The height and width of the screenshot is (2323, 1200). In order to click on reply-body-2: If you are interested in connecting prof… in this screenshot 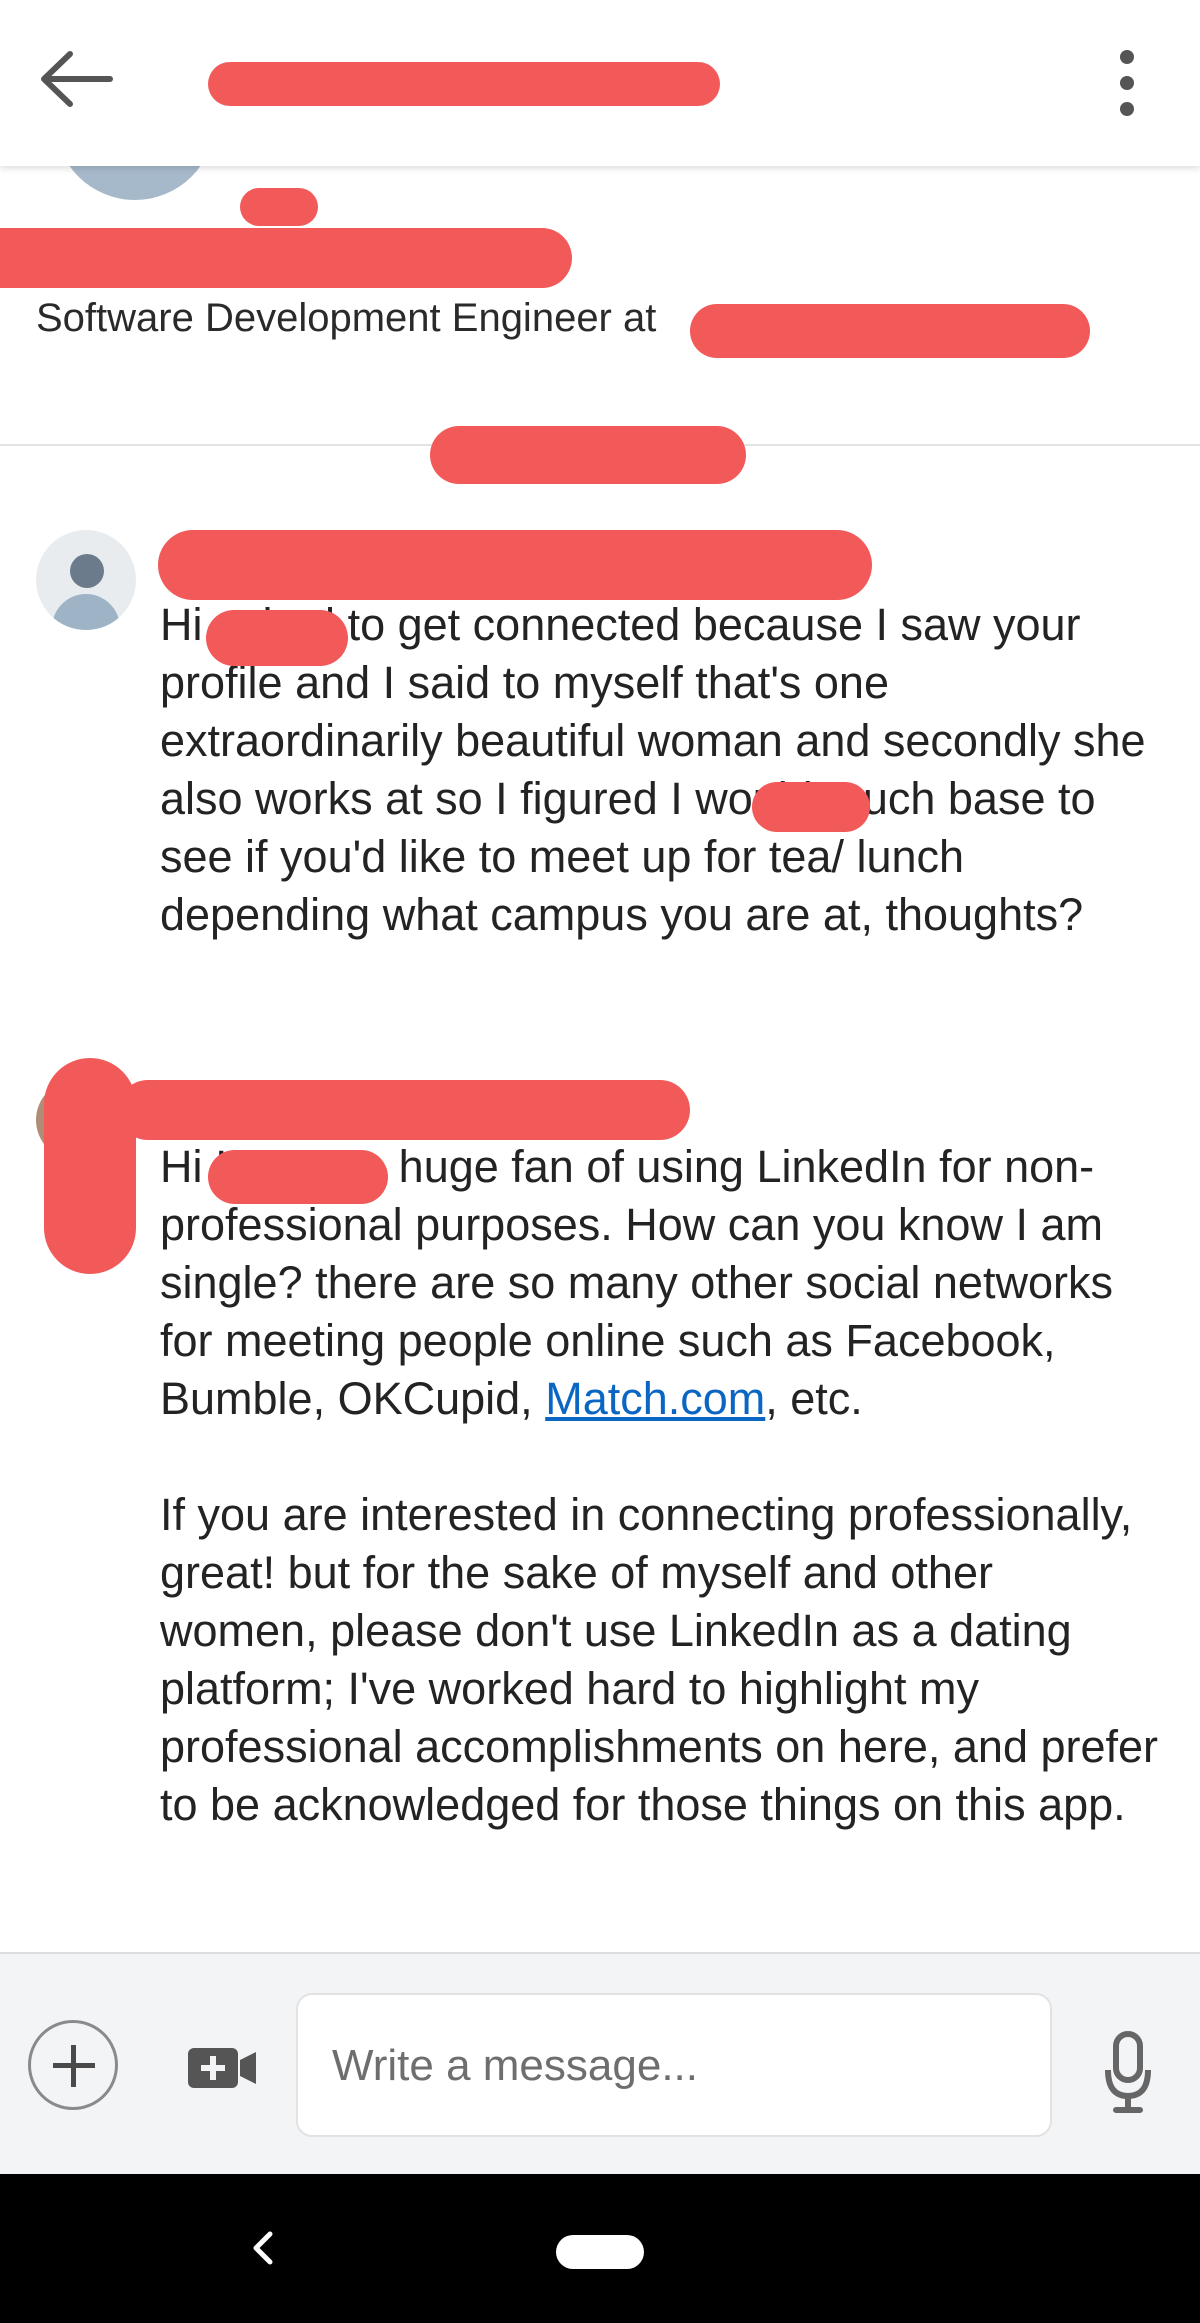, I will do `click(659, 1659)`.